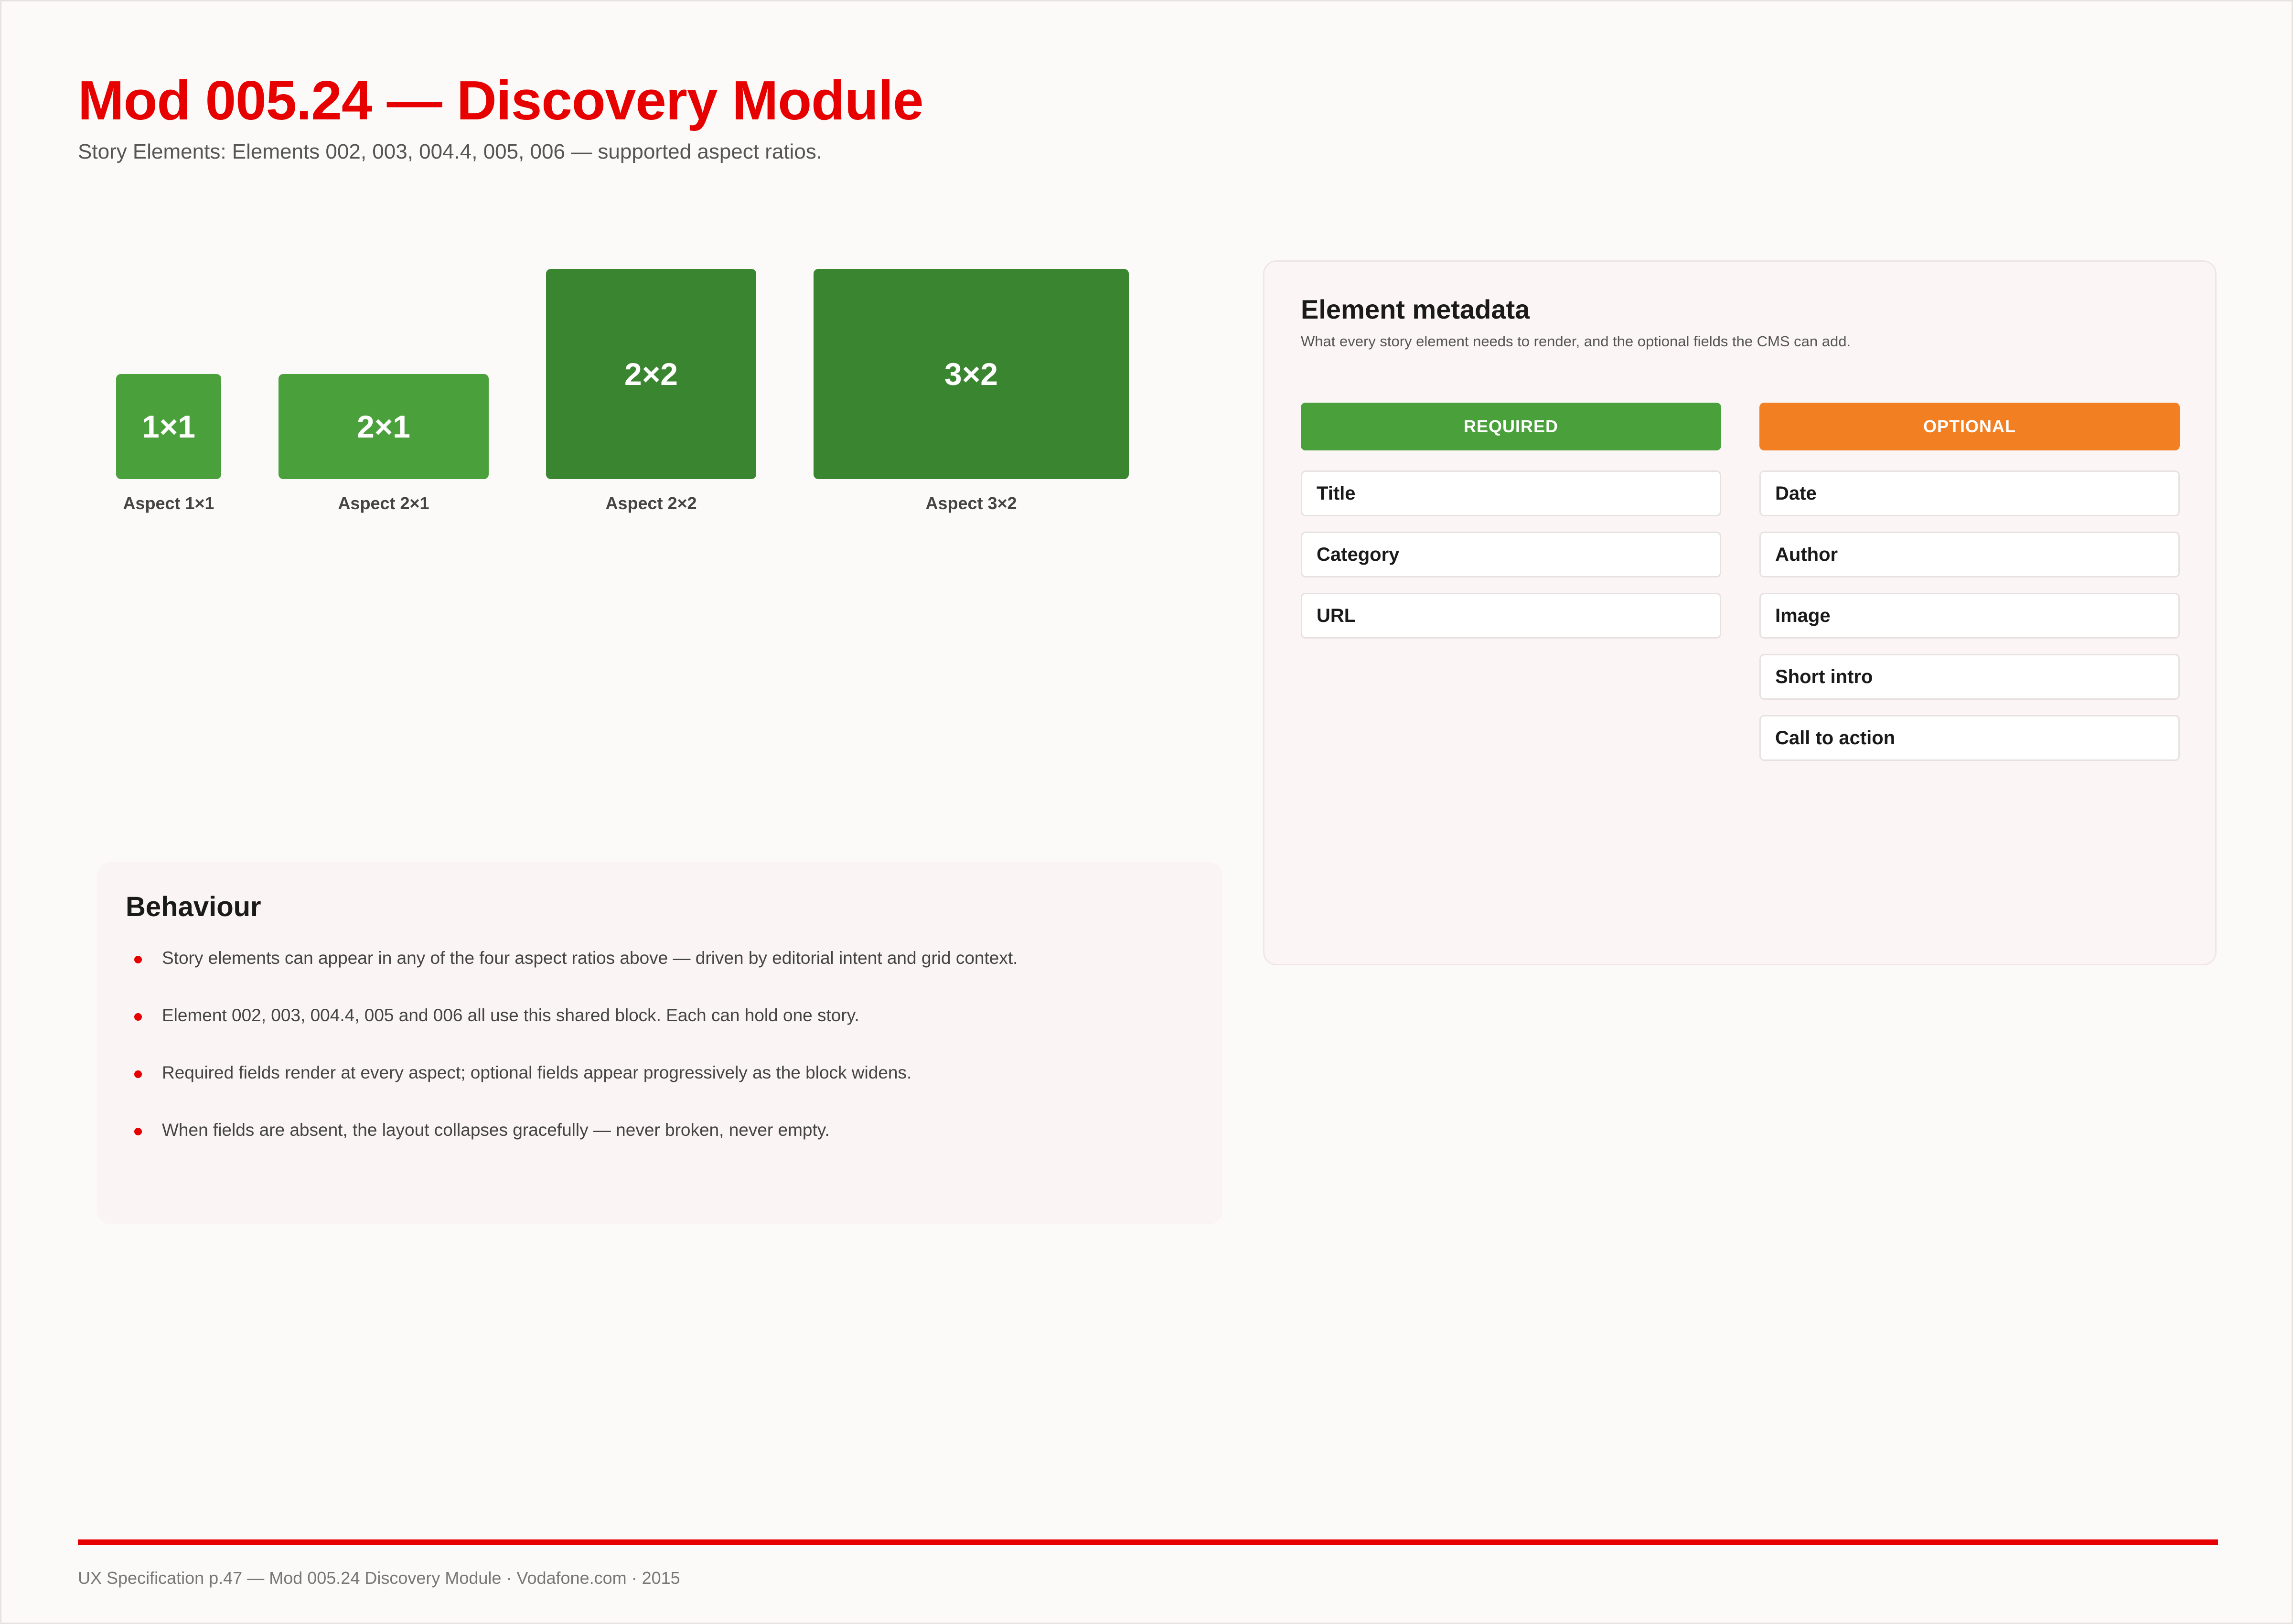 The image size is (2293, 1624). Describe the element at coordinates (1511, 616) in the screenshot. I see `required-field-url: URL` at that location.